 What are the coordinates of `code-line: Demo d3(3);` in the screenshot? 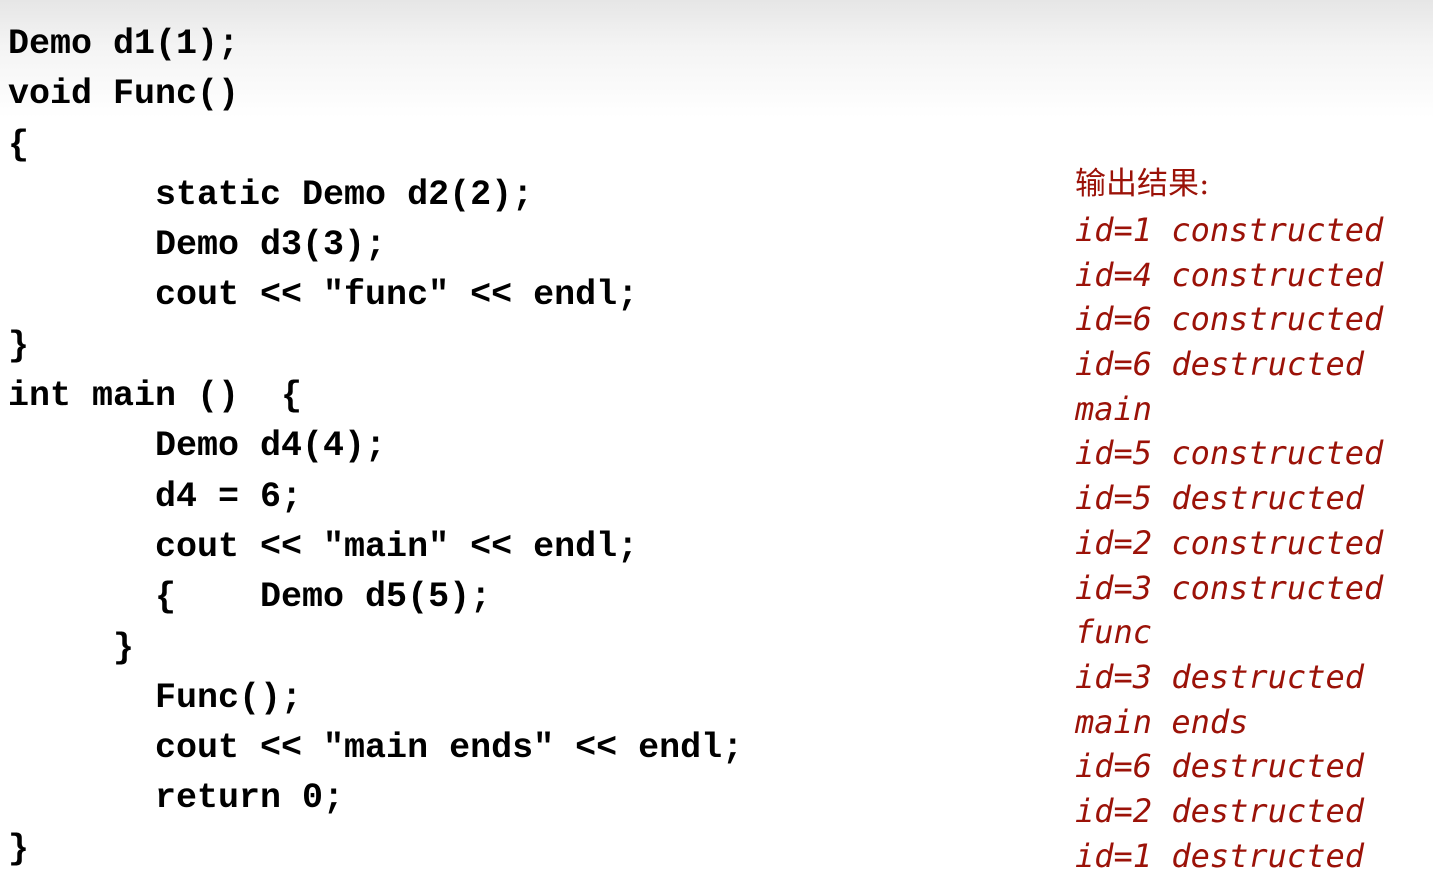 It's located at (375, 245).